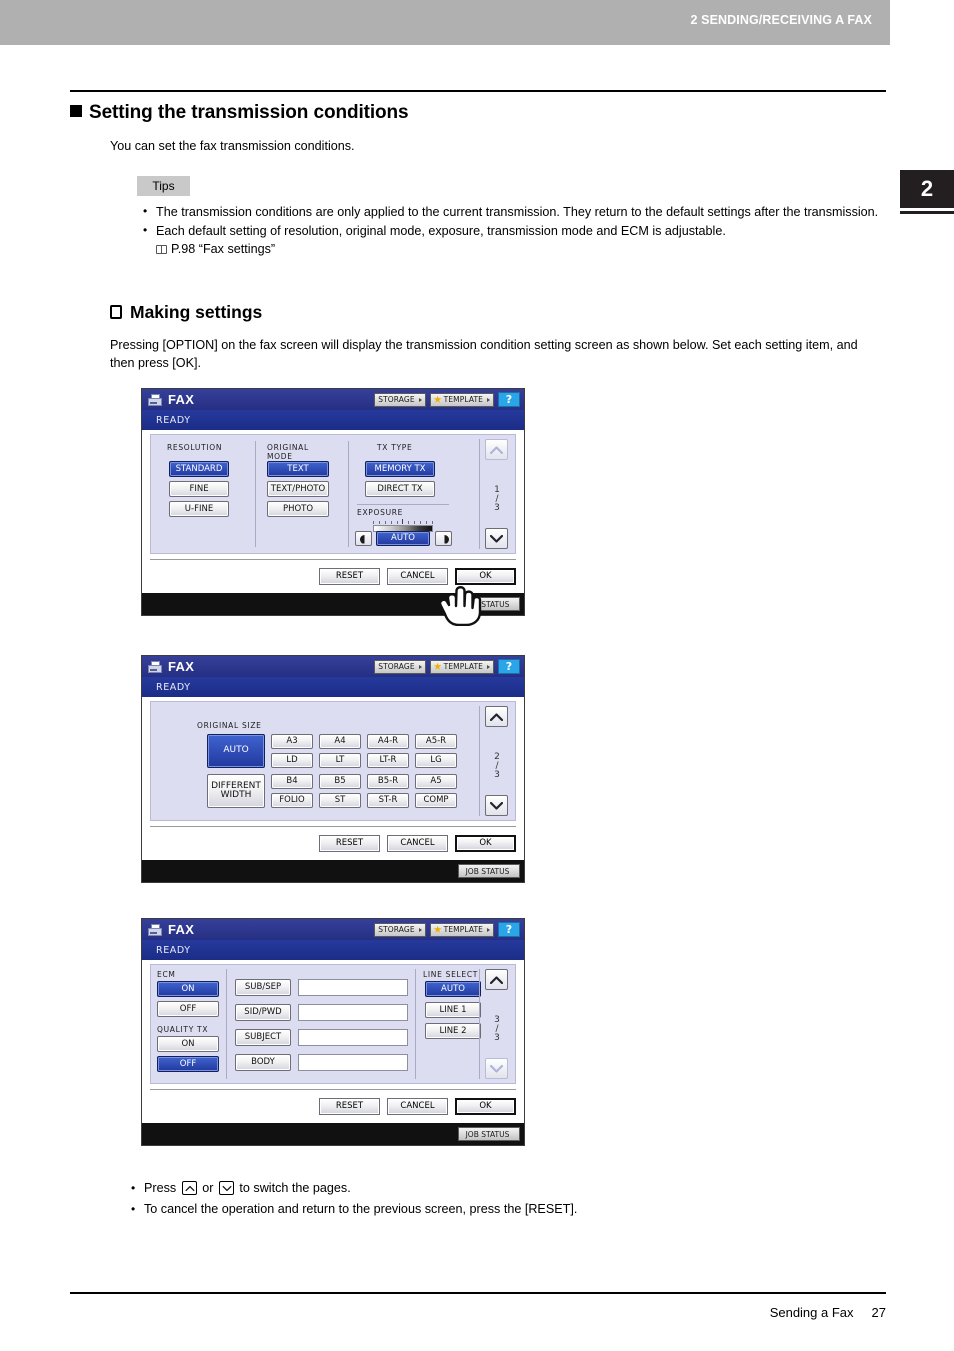 The height and width of the screenshot is (1351, 954). I want to click on body-button: BODY, so click(263, 1062).